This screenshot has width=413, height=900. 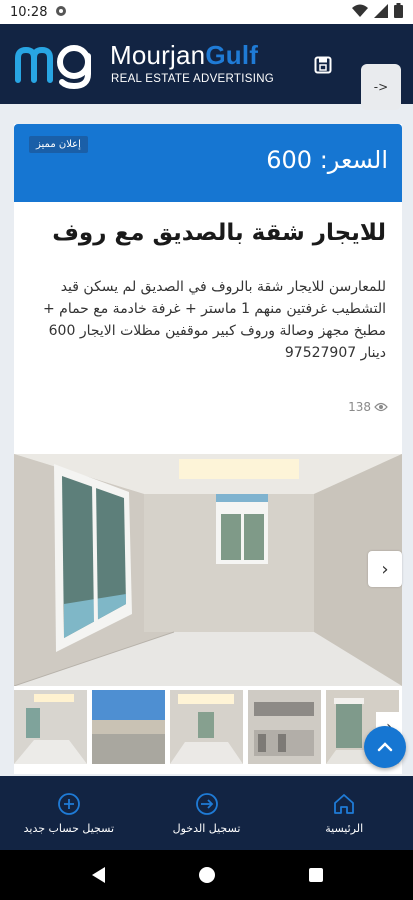 I want to click on brand-name: MourjanGulf, so click(x=184, y=55).